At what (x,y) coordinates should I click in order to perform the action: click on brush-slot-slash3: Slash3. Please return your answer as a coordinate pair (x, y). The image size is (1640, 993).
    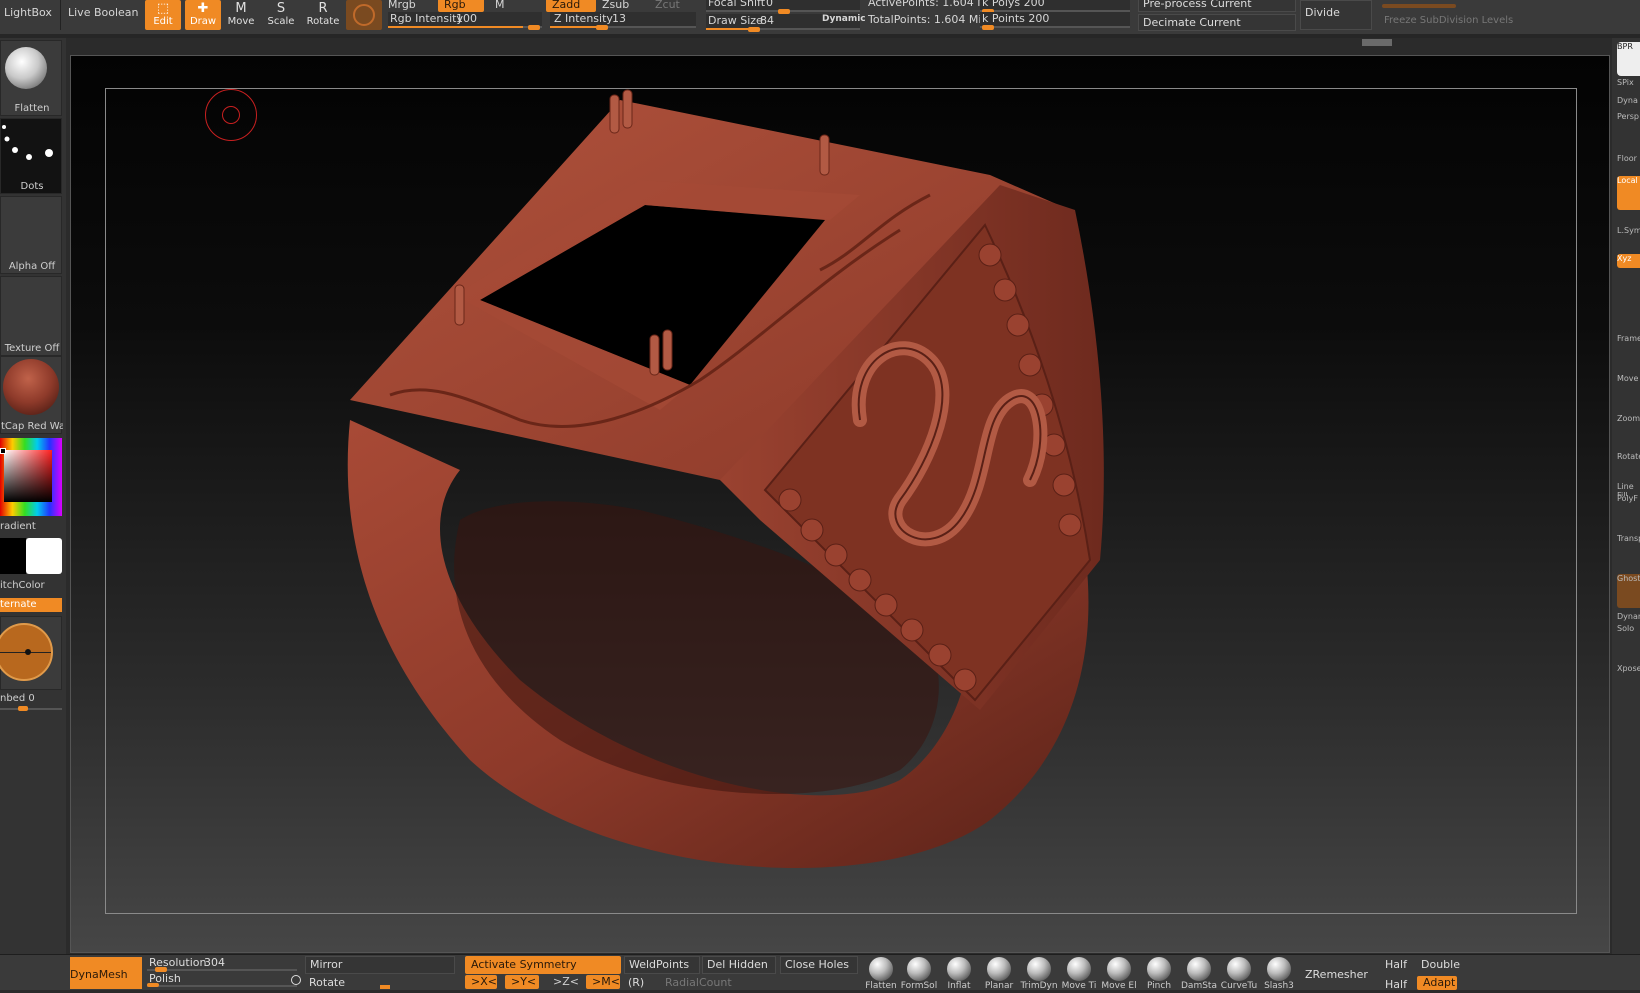
    Looking at the image, I should click on (1279, 974).